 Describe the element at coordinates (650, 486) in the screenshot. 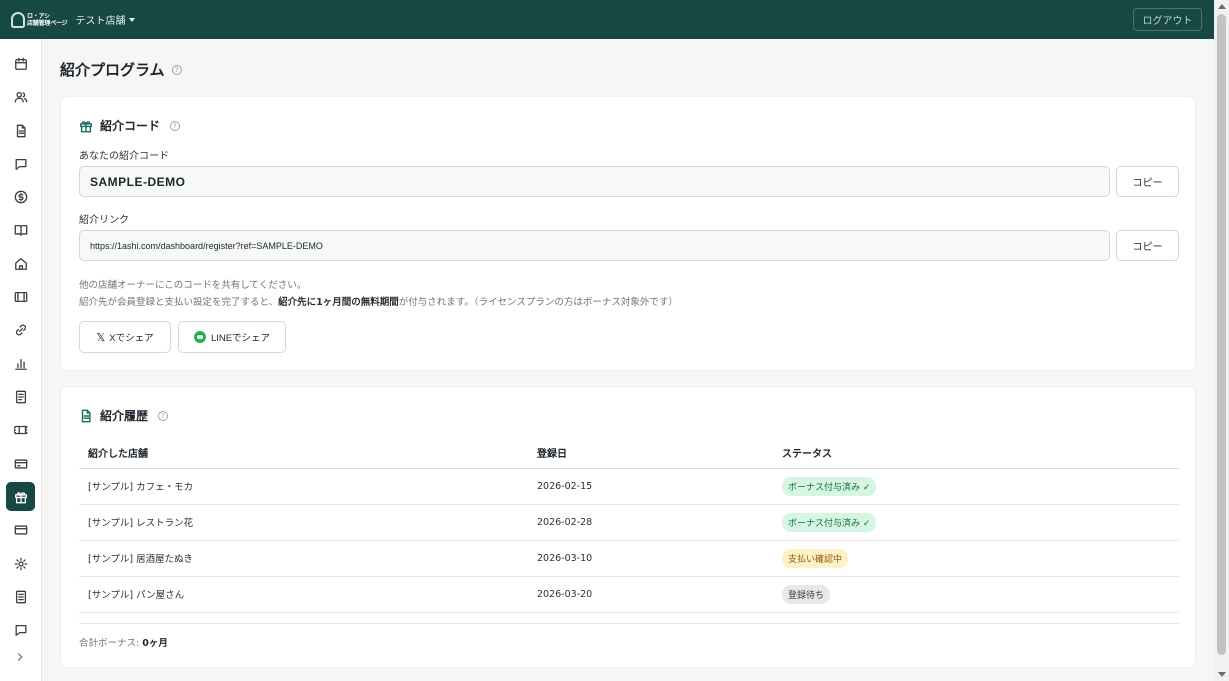

I see `date-cell: 2026-02-15` at that location.